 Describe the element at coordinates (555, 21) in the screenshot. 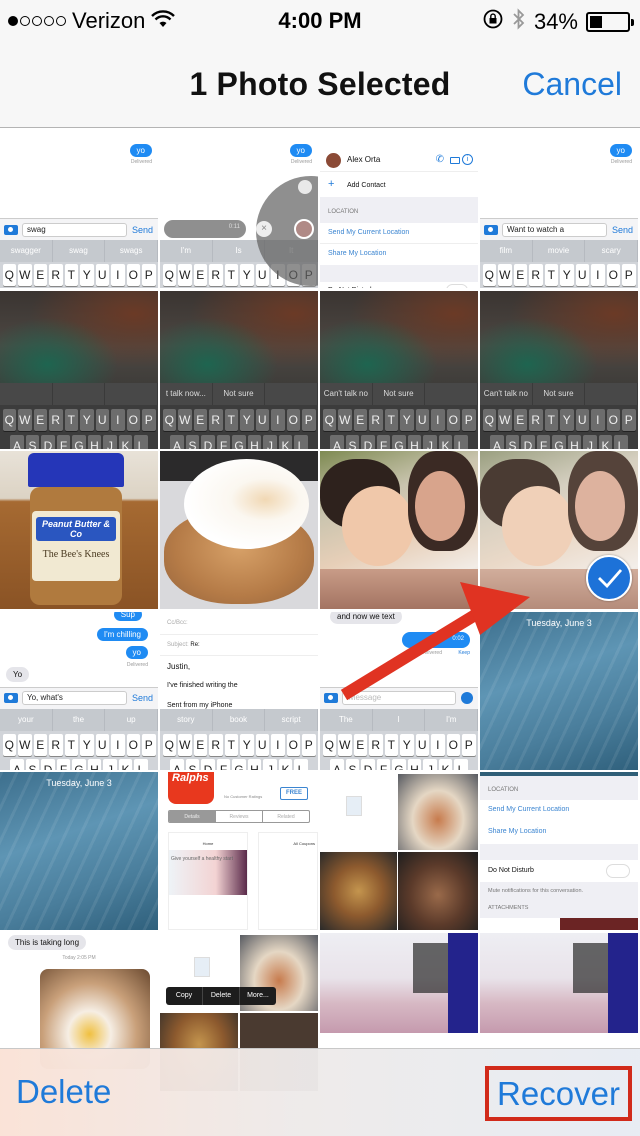

I see `battery-percent: 34%` at that location.